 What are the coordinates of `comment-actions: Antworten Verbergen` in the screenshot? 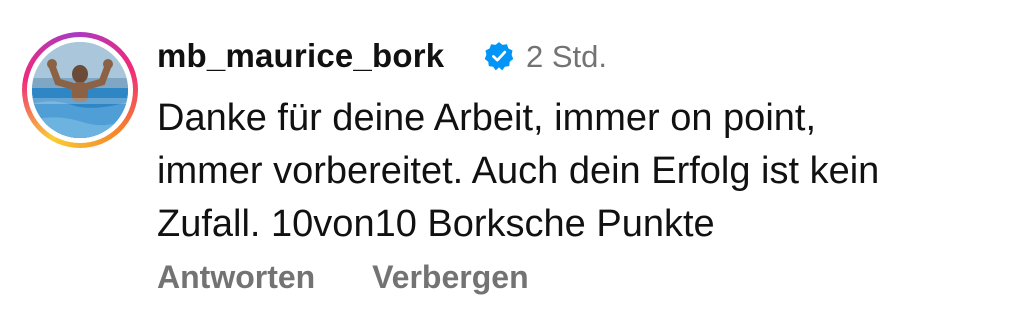 It's located at (343, 277).